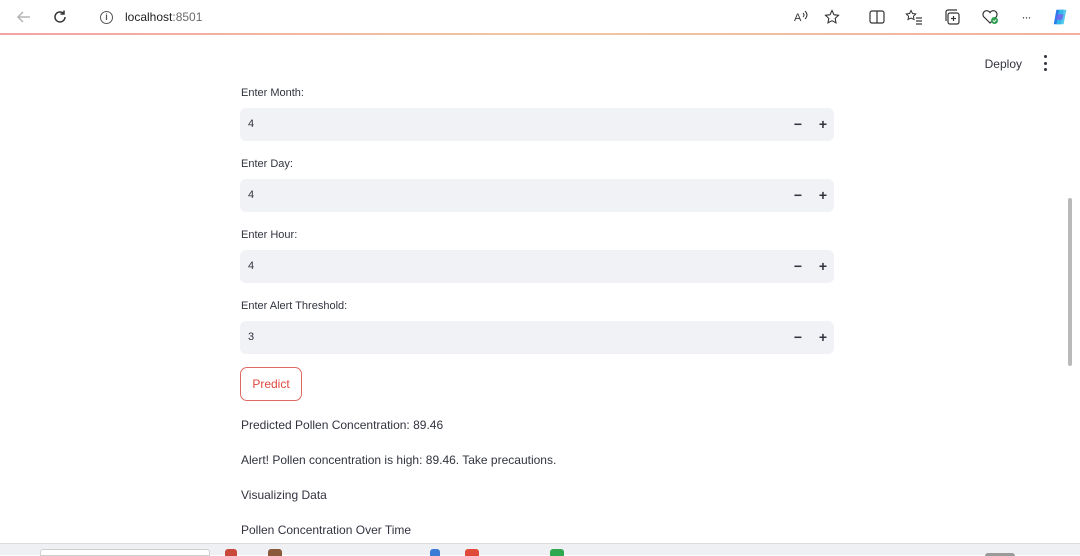 The image size is (1080, 556). What do you see at coordinates (877, 17) in the screenshot?
I see `split-screen-icon` at bounding box center [877, 17].